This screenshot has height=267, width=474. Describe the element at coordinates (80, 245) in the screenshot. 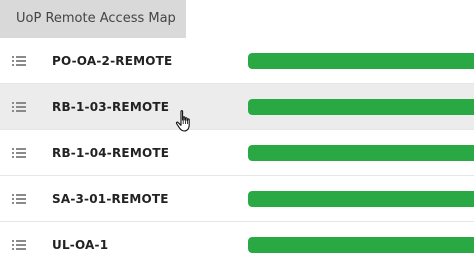

I see `row-label: UL-OA-1` at that location.